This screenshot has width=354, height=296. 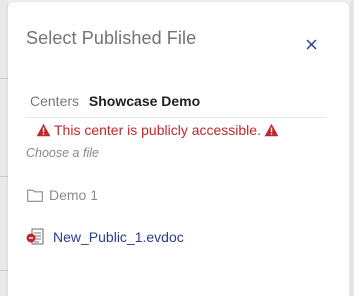 What do you see at coordinates (352, 148) in the screenshot?
I see `backdrop-right` at bounding box center [352, 148].